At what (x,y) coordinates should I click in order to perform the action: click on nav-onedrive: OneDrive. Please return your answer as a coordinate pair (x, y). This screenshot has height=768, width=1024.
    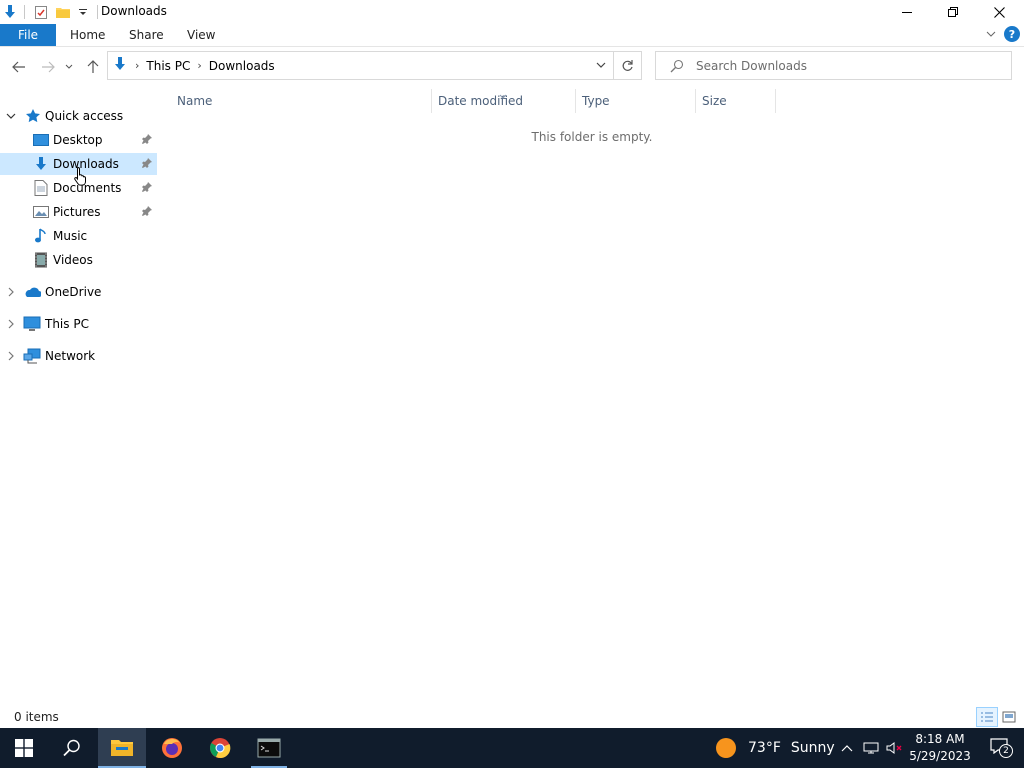
    Looking at the image, I should click on (78, 292).